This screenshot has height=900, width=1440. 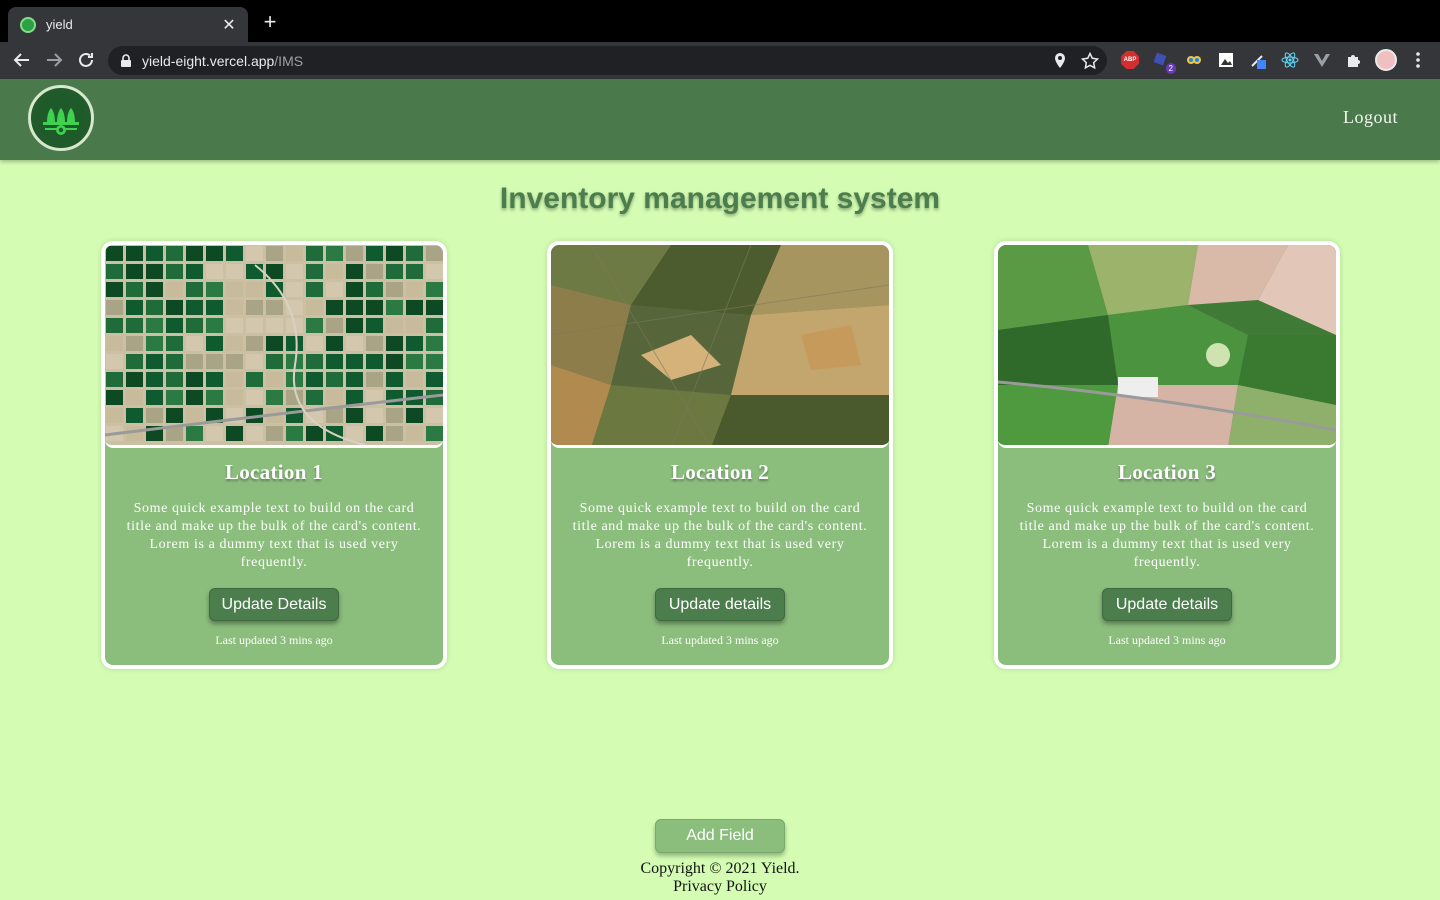 I want to click on browser-tab-bar: yield ✕ +, so click(x=720, y=21).